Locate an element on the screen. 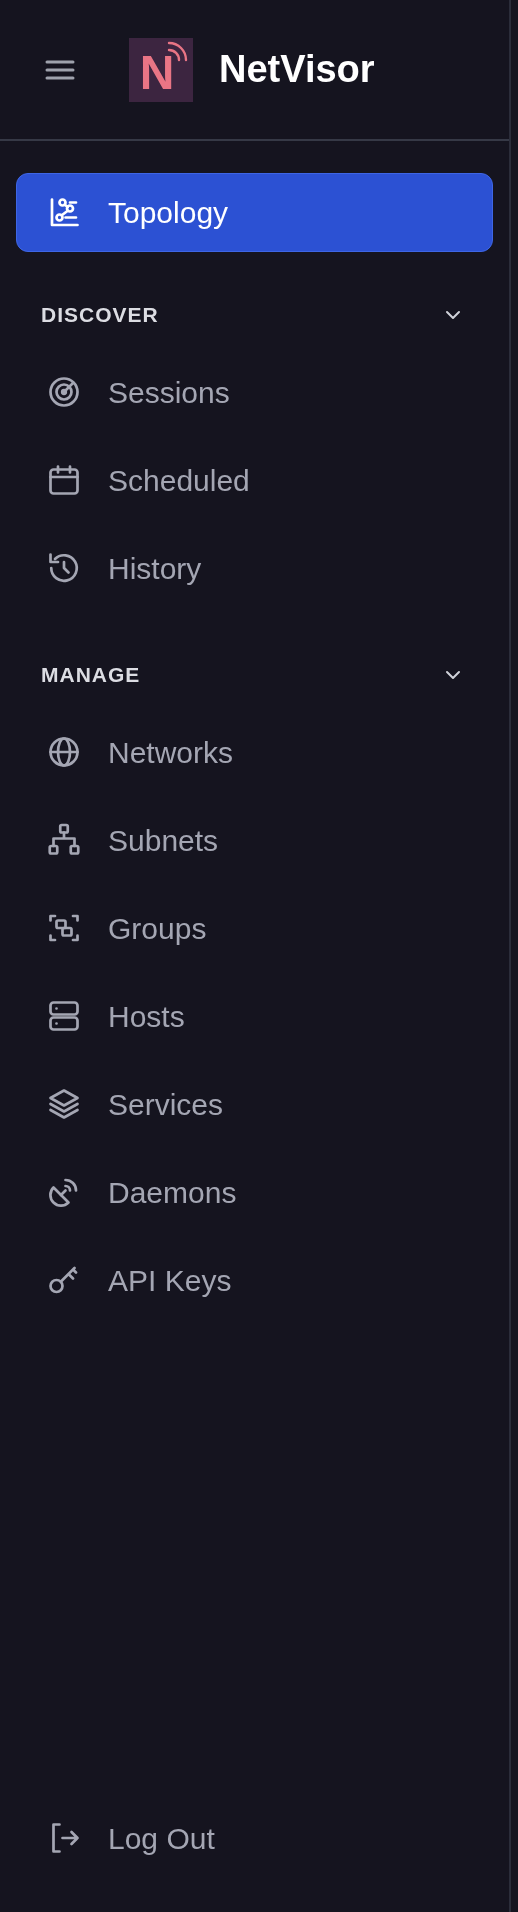  hierarchy-icon is located at coordinates (64, 840).